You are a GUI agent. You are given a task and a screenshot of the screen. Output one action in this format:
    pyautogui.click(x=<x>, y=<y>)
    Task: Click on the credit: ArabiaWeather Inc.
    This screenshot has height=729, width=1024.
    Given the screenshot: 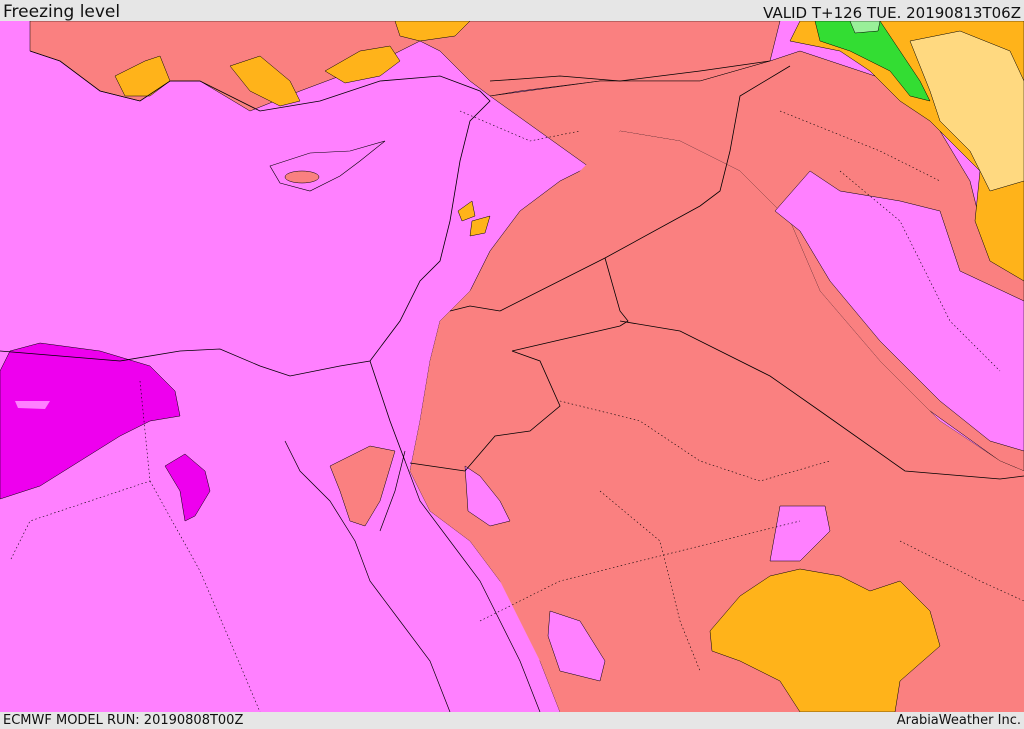 What is the action you would take?
    pyautogui.click(x=958, y=720)
    